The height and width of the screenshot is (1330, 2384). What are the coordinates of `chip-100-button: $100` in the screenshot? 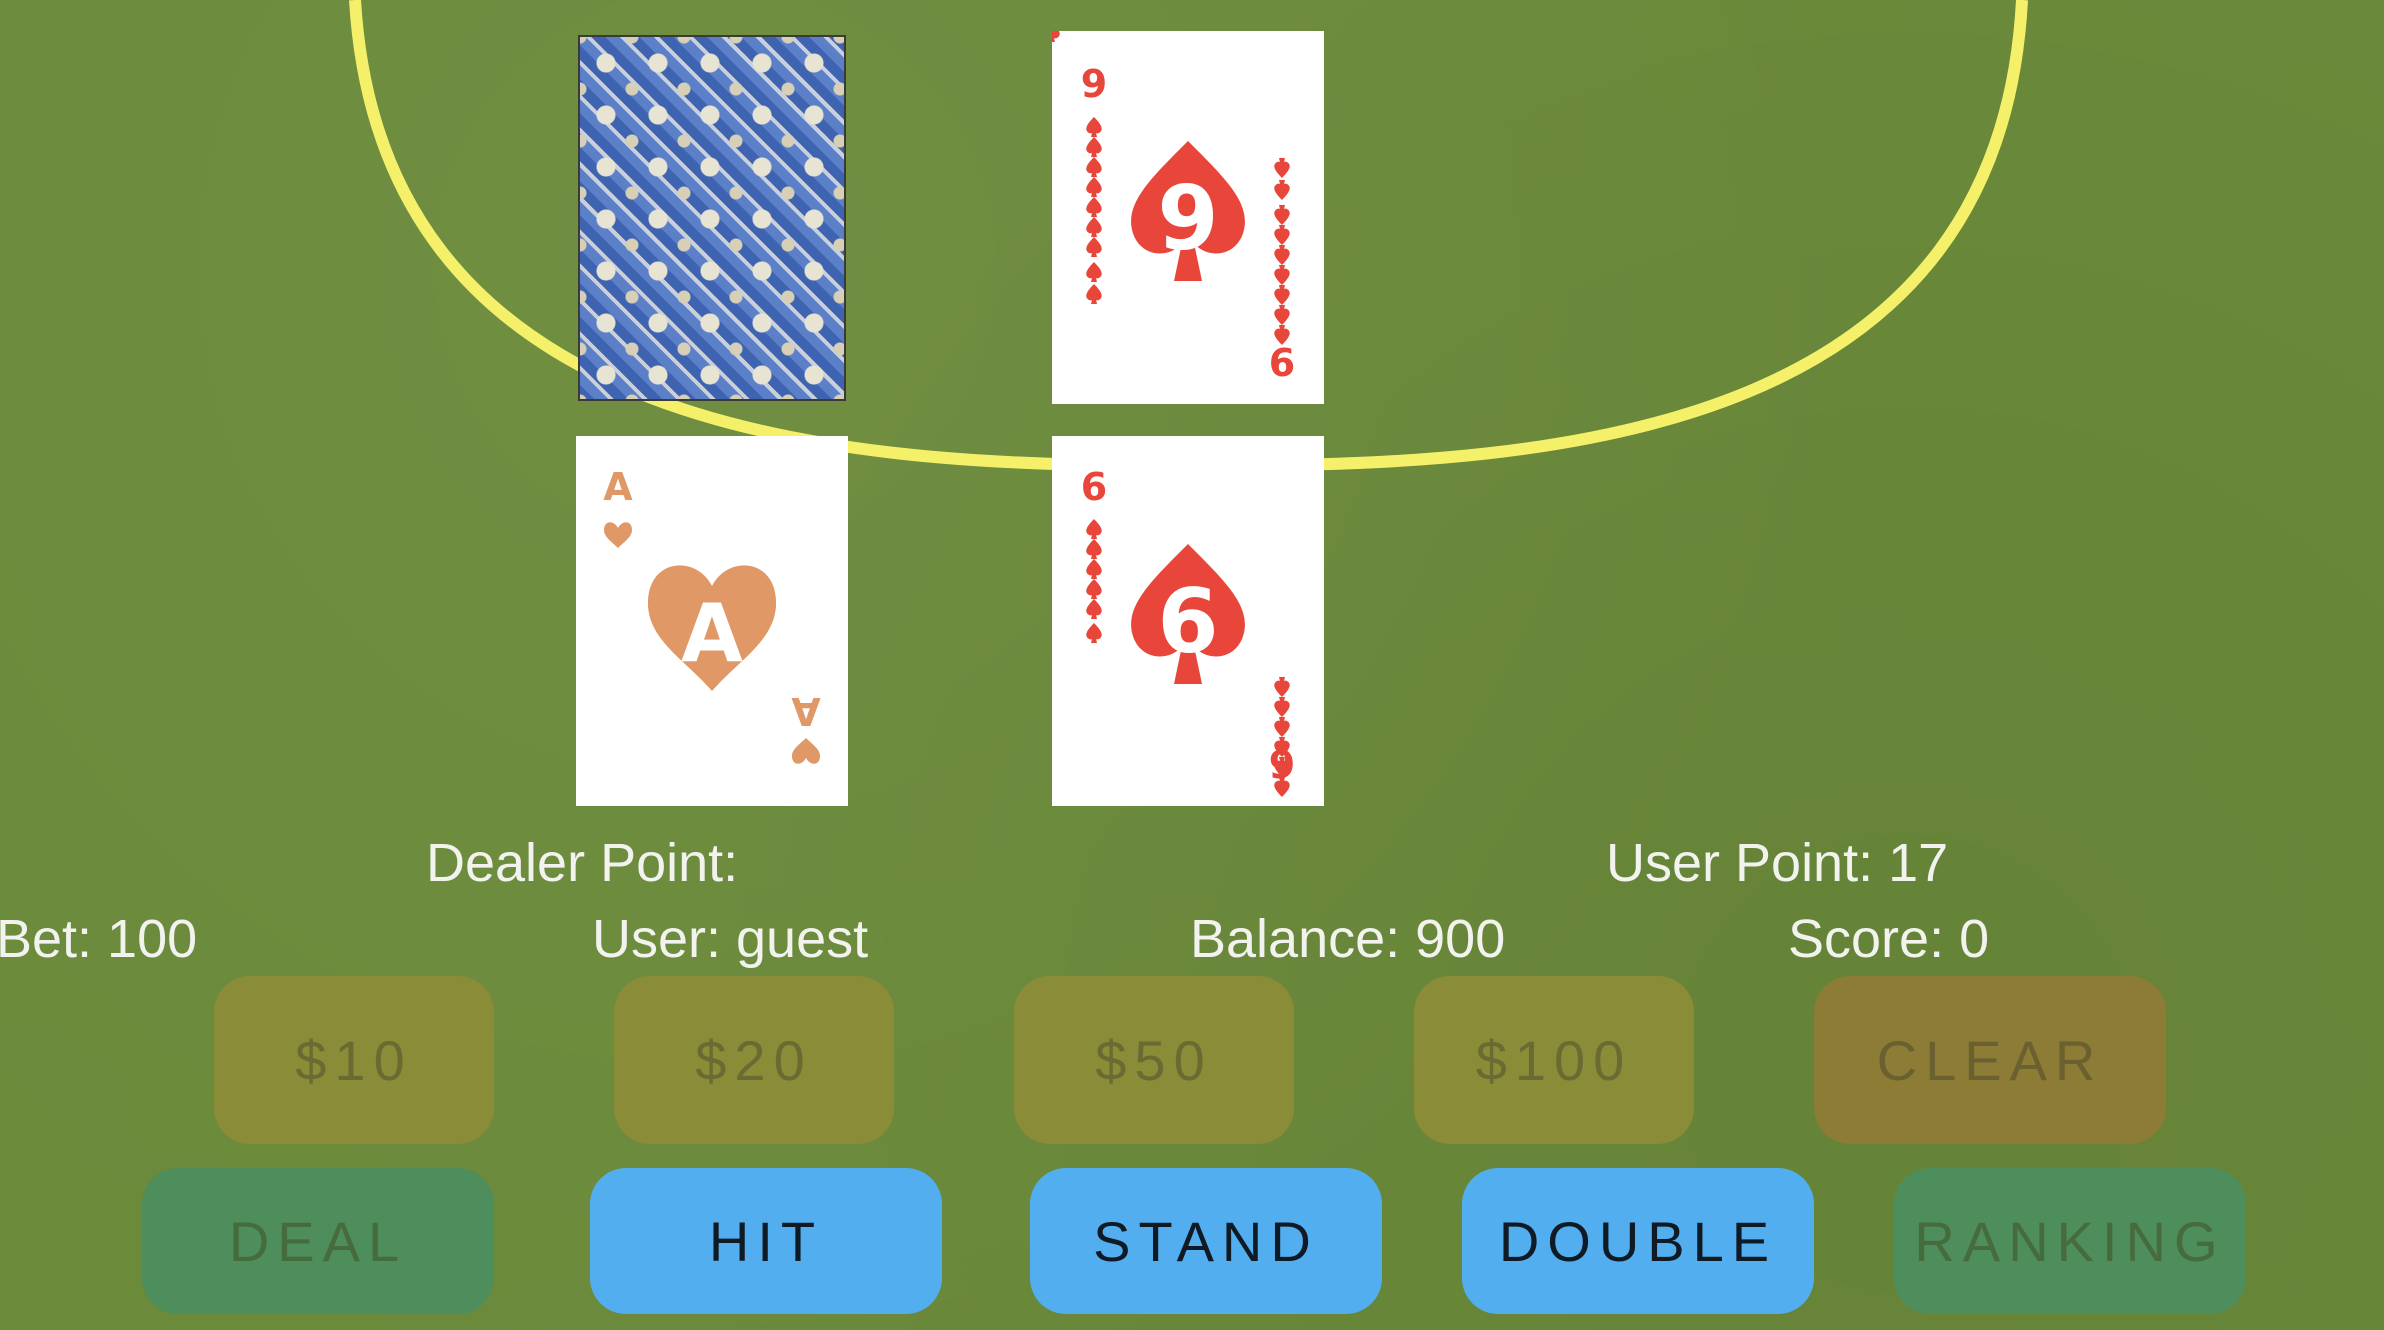 It's located at (1554, 1060).